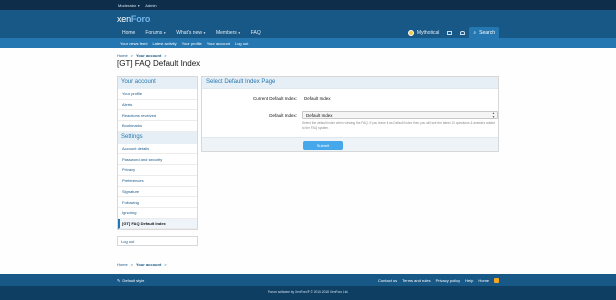  I want to click on conversations-button, so click(449, 32).